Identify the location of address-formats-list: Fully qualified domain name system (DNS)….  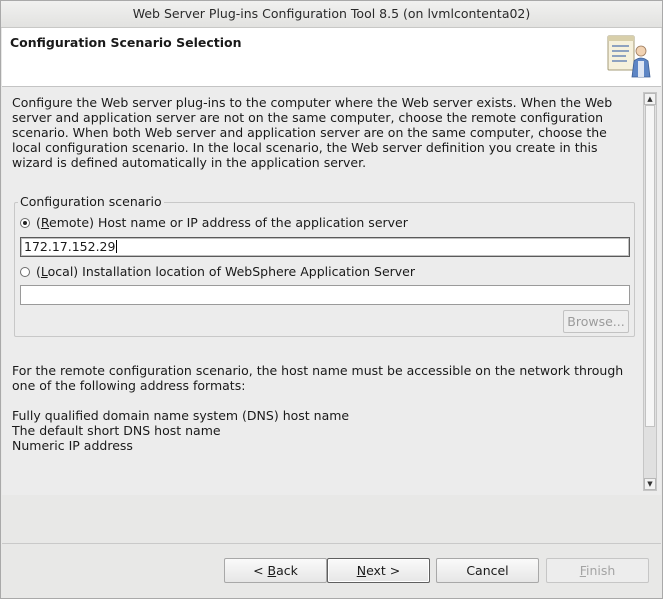
(180, 430).